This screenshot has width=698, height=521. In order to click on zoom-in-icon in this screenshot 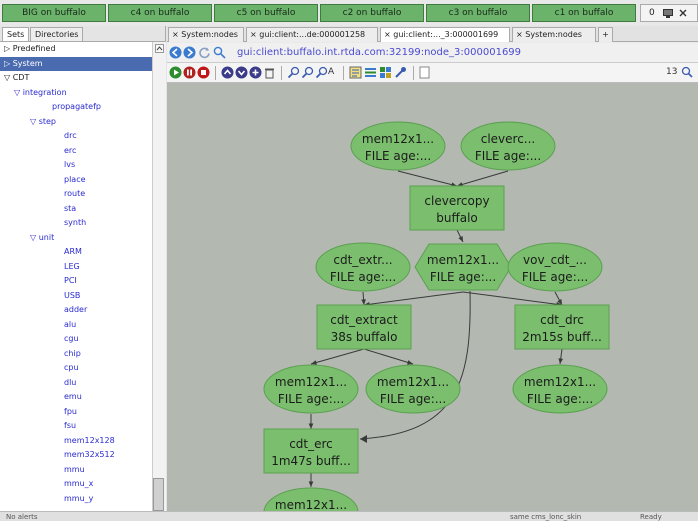, I will do `click(293, 72)`.